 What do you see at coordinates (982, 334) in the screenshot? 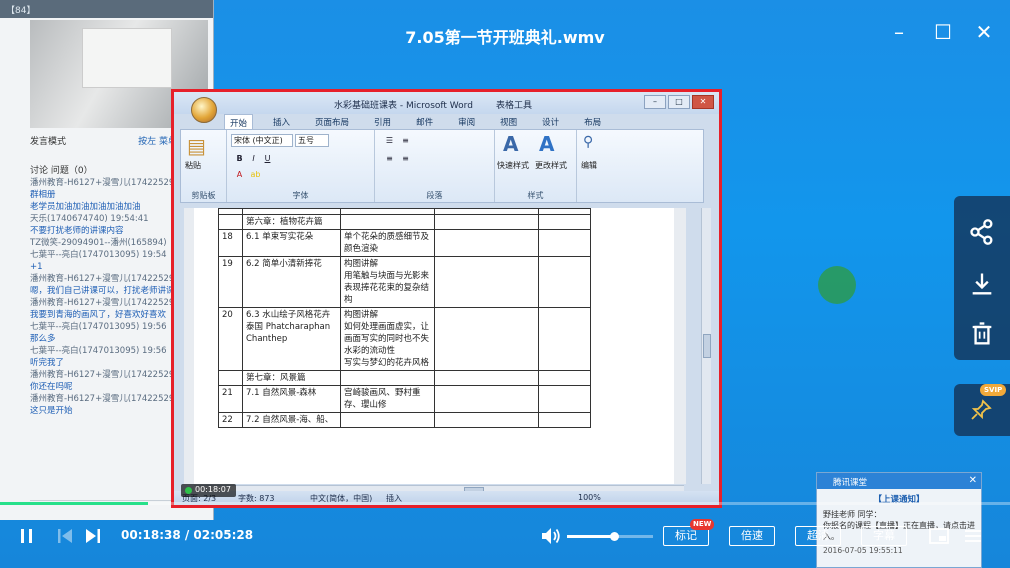
I see `delete-icon` at bounding box center [982, 334].